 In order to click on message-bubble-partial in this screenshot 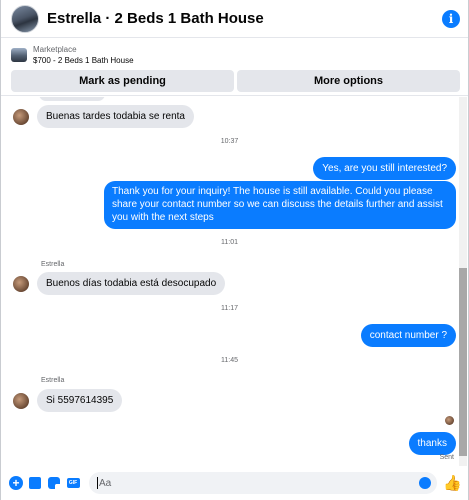, I will do `click(72, 99)`.